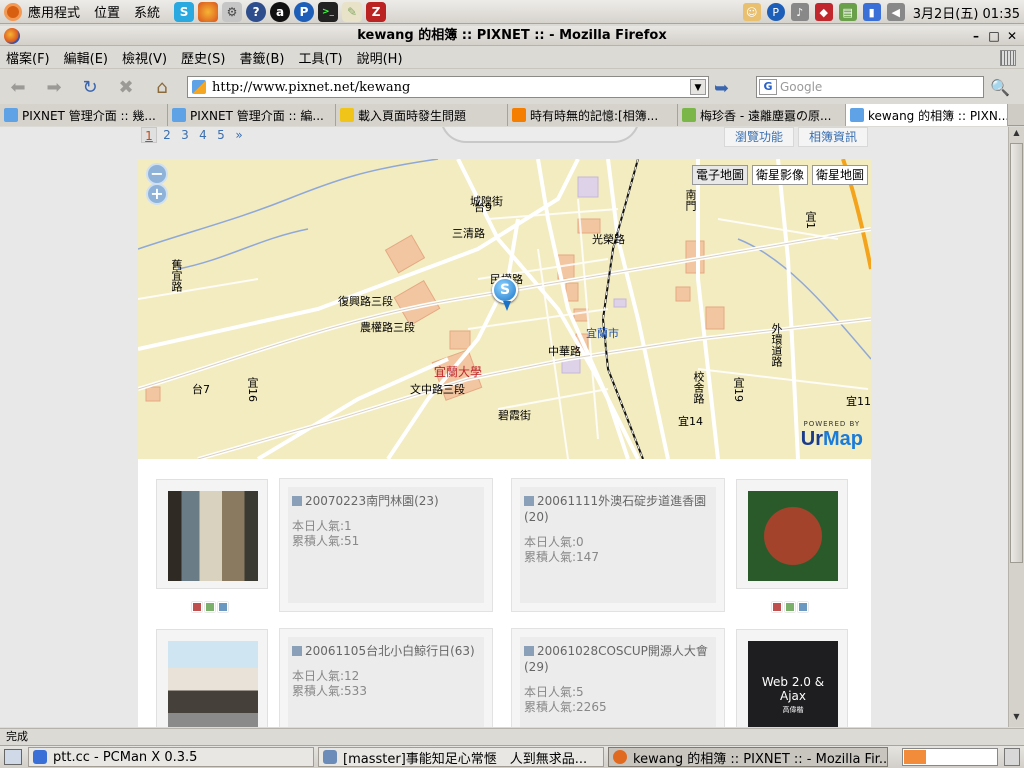  Describe the element at coordinates (390, 651) in the screenshot. I see `album-title: 20061105台北小白鯨行日(63)` at that location.